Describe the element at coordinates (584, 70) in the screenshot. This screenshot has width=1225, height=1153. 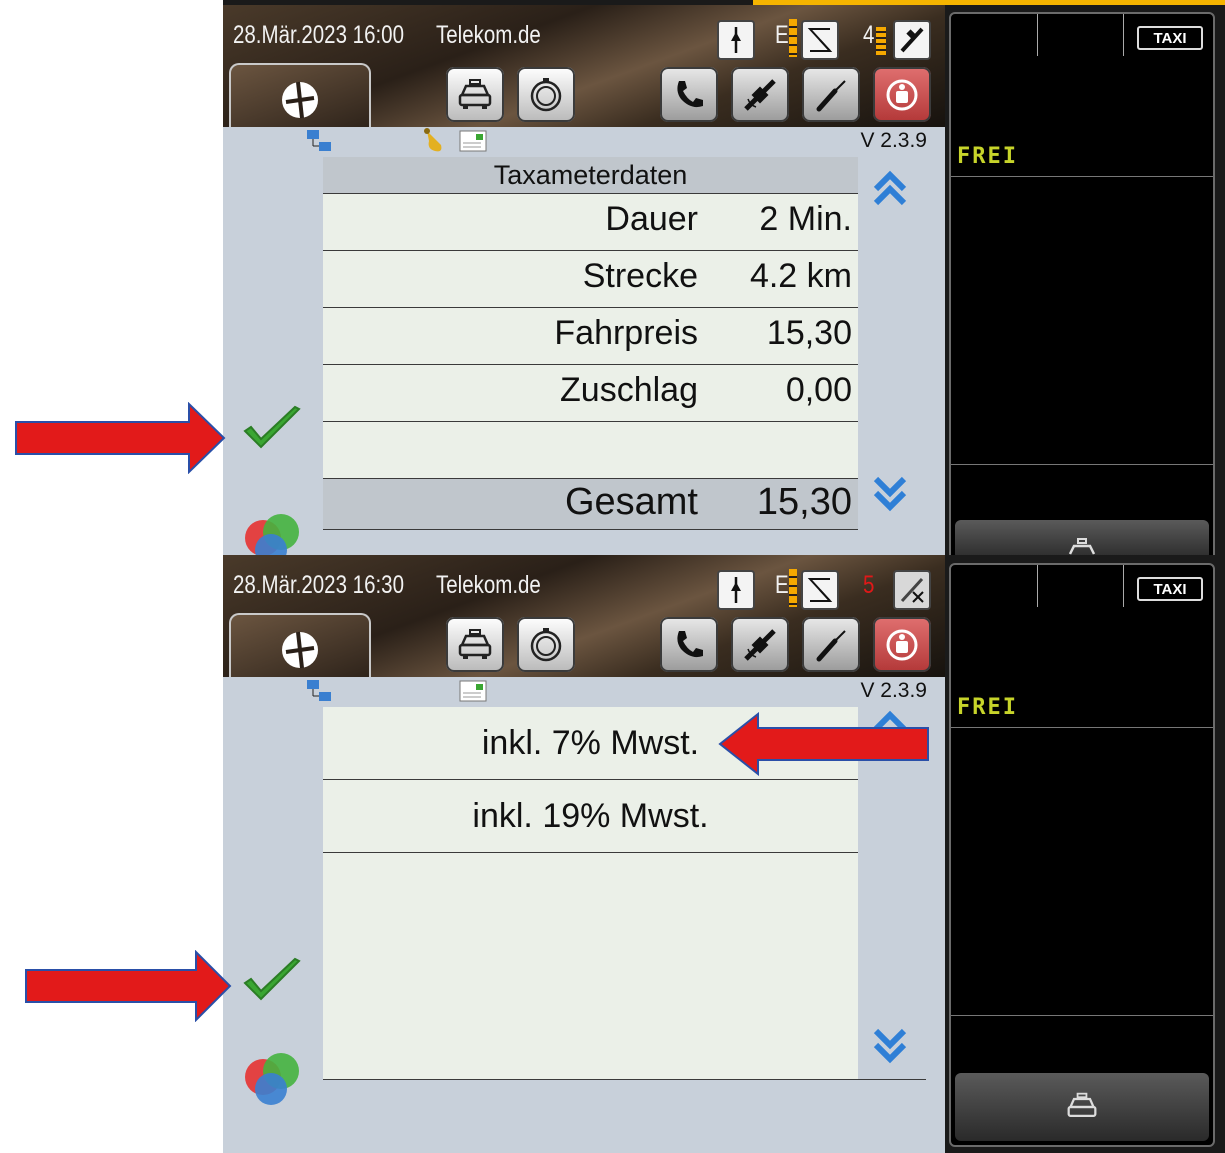
I see `top-status-bar: 28.Mär.2023 16:00 Telekom.de E 4` at that location.